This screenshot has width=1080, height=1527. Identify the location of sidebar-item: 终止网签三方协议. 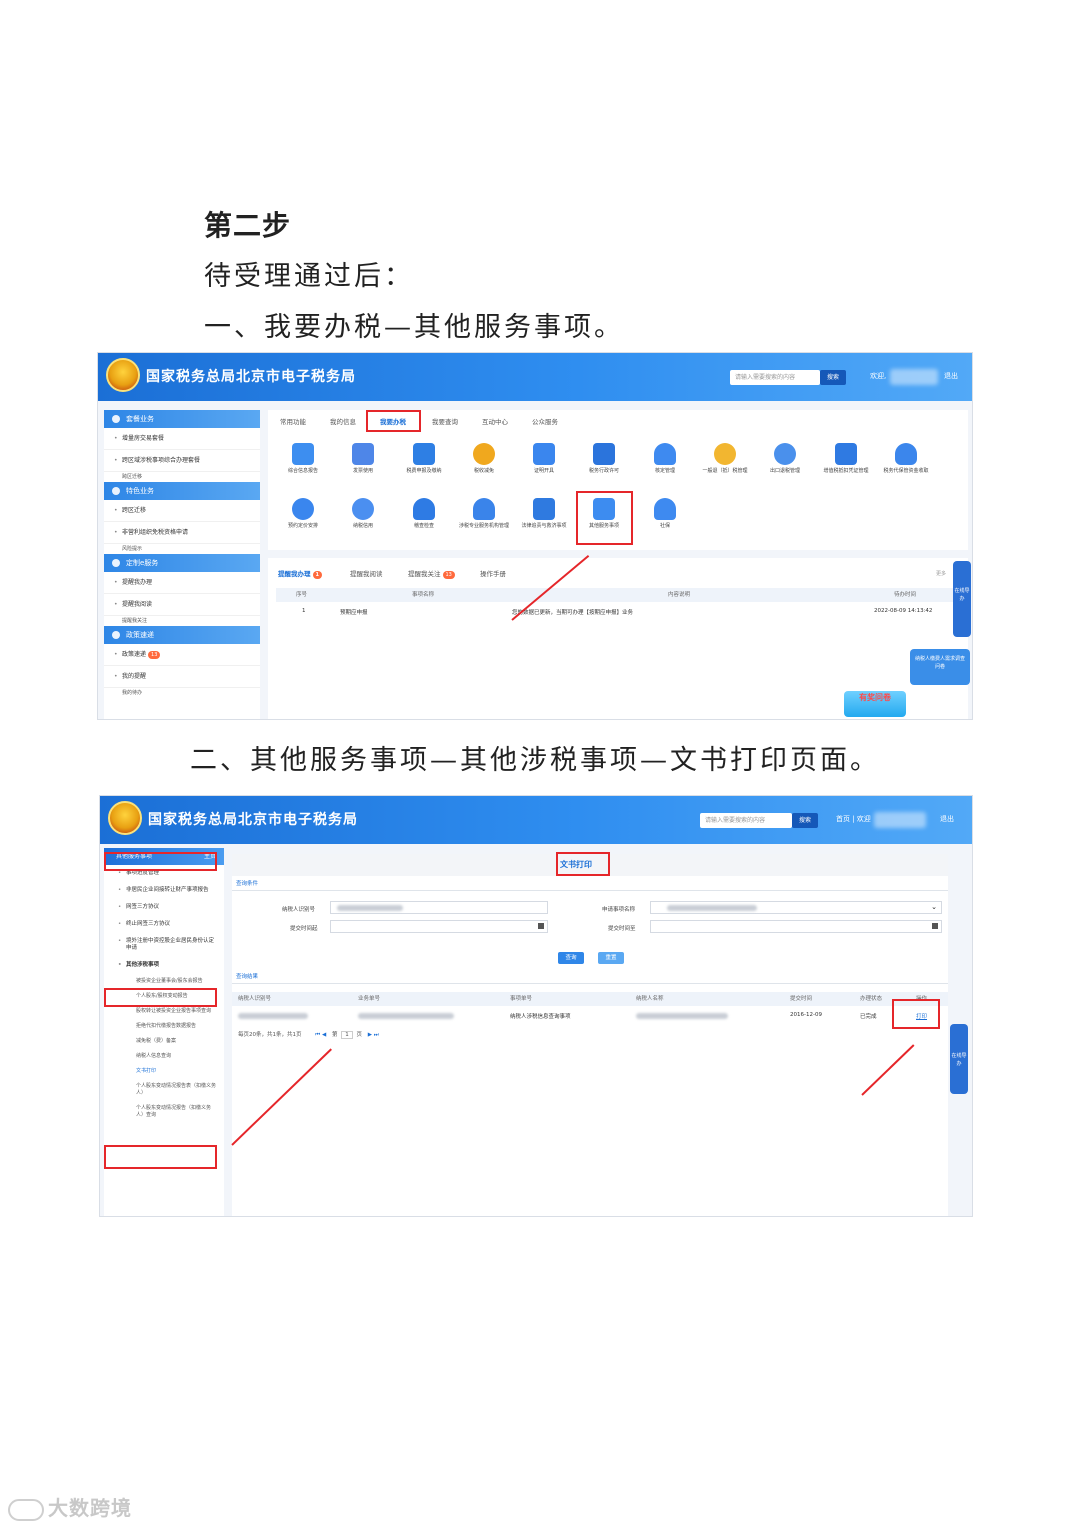
(164, 924).